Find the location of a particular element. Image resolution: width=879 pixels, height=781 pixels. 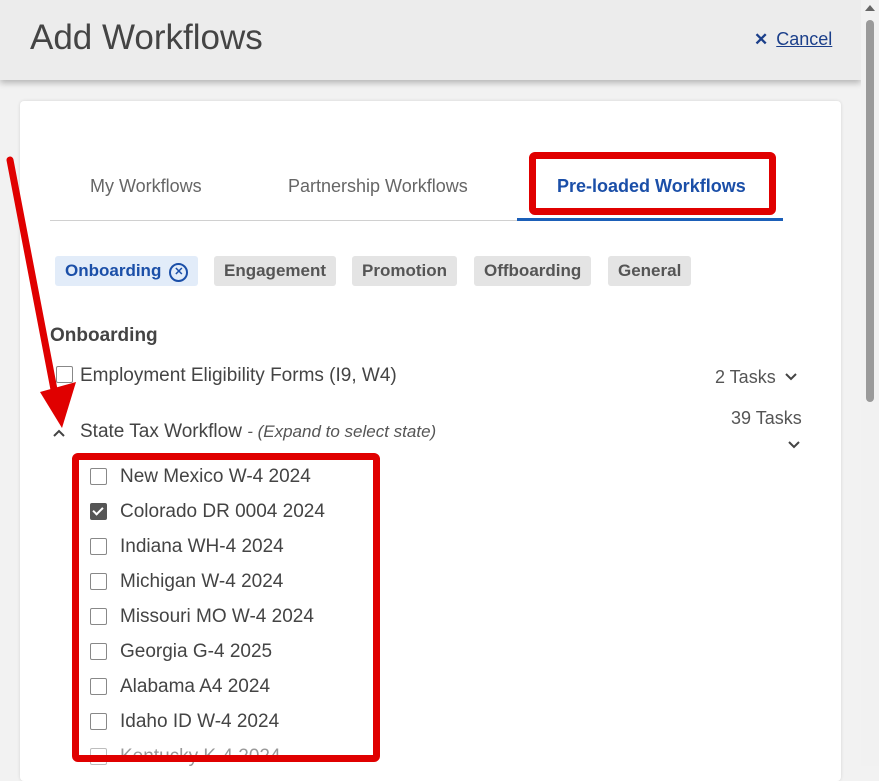

section-heading: Onboarding is located at coordinates (104, 335).